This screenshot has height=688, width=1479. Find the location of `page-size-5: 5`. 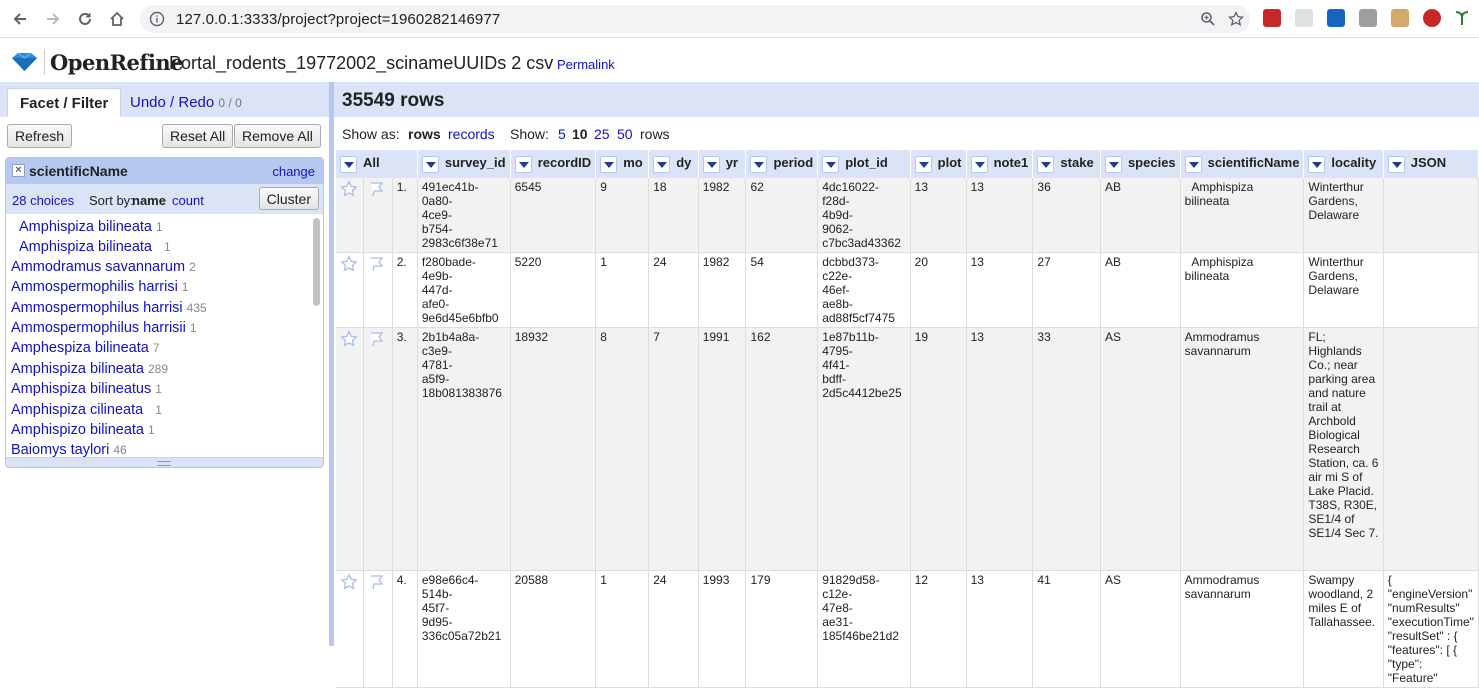

page-size-5: 5 is located at coordinates (562, 134).